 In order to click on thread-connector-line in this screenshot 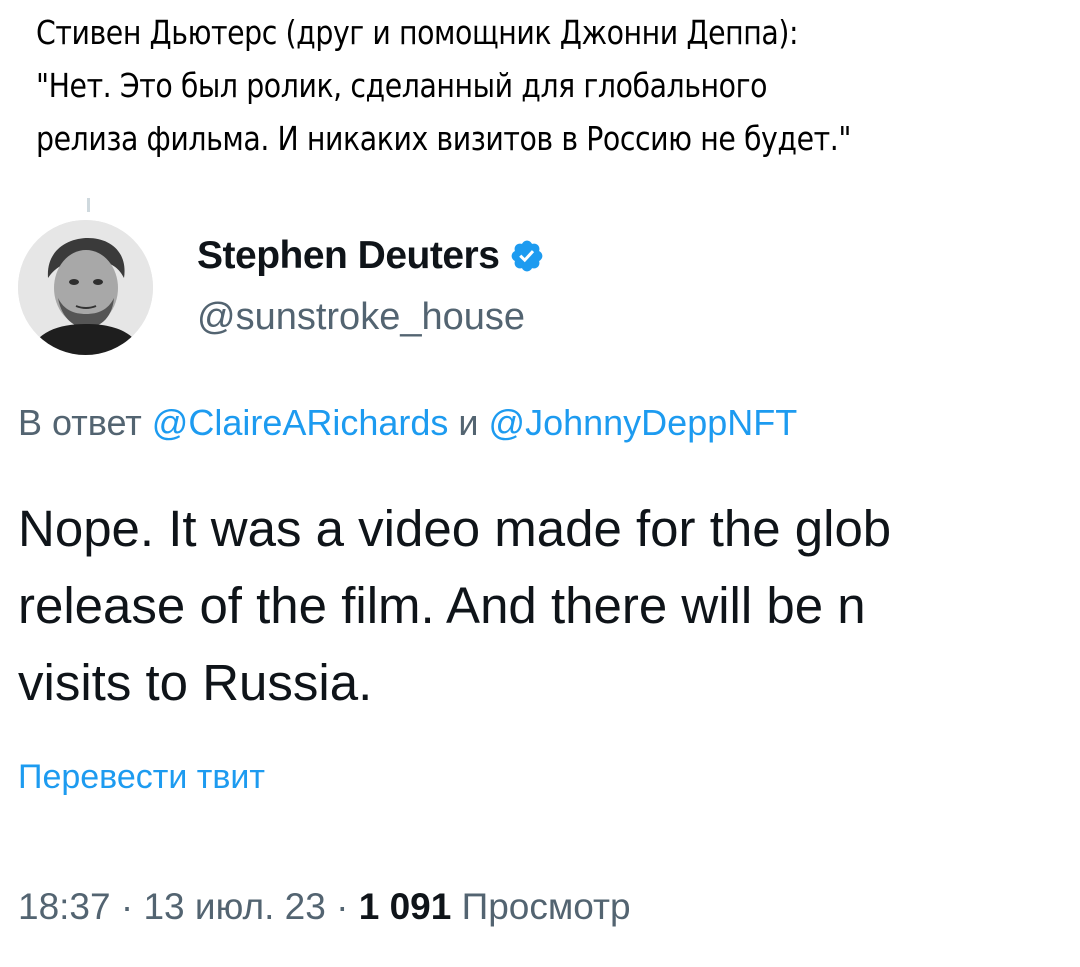, I will do `click(88, 205)`.